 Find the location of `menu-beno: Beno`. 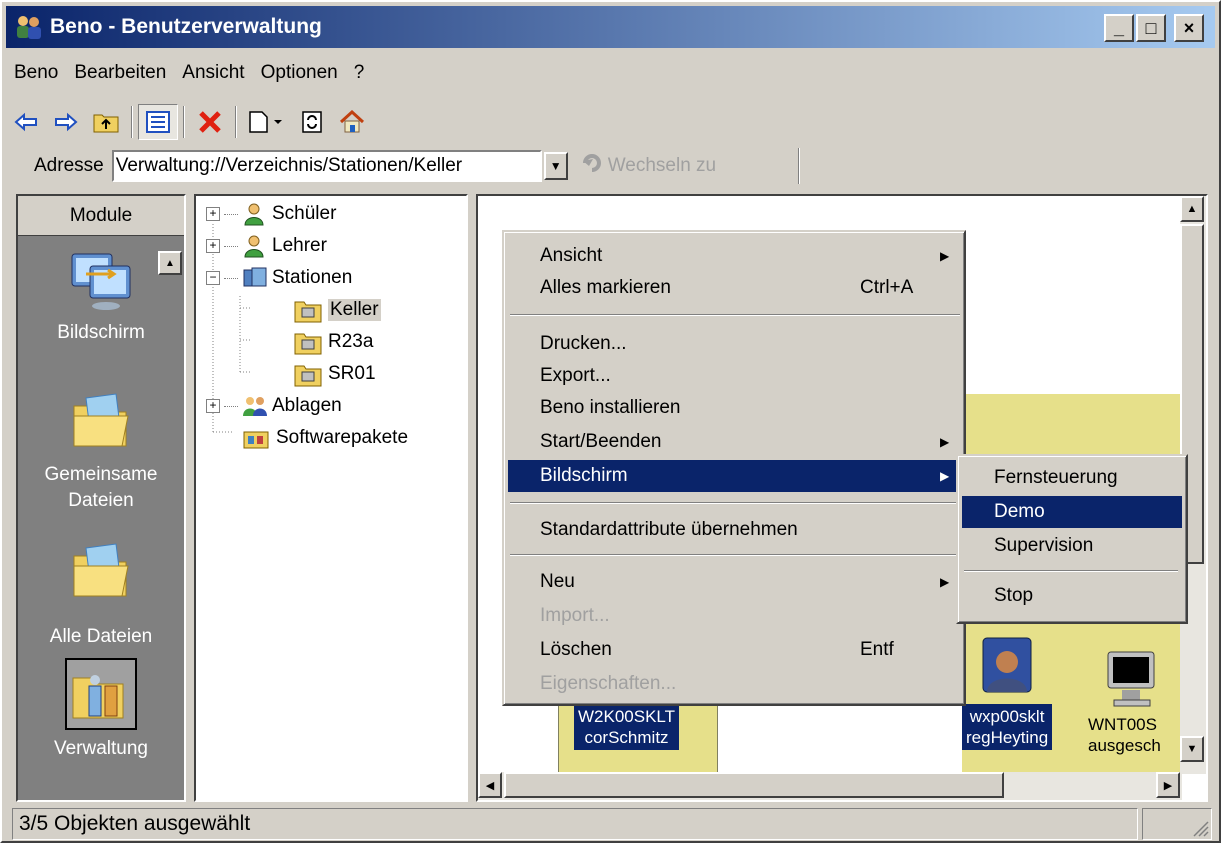

menu-beno: Beno is located at coordinates (36, 73).